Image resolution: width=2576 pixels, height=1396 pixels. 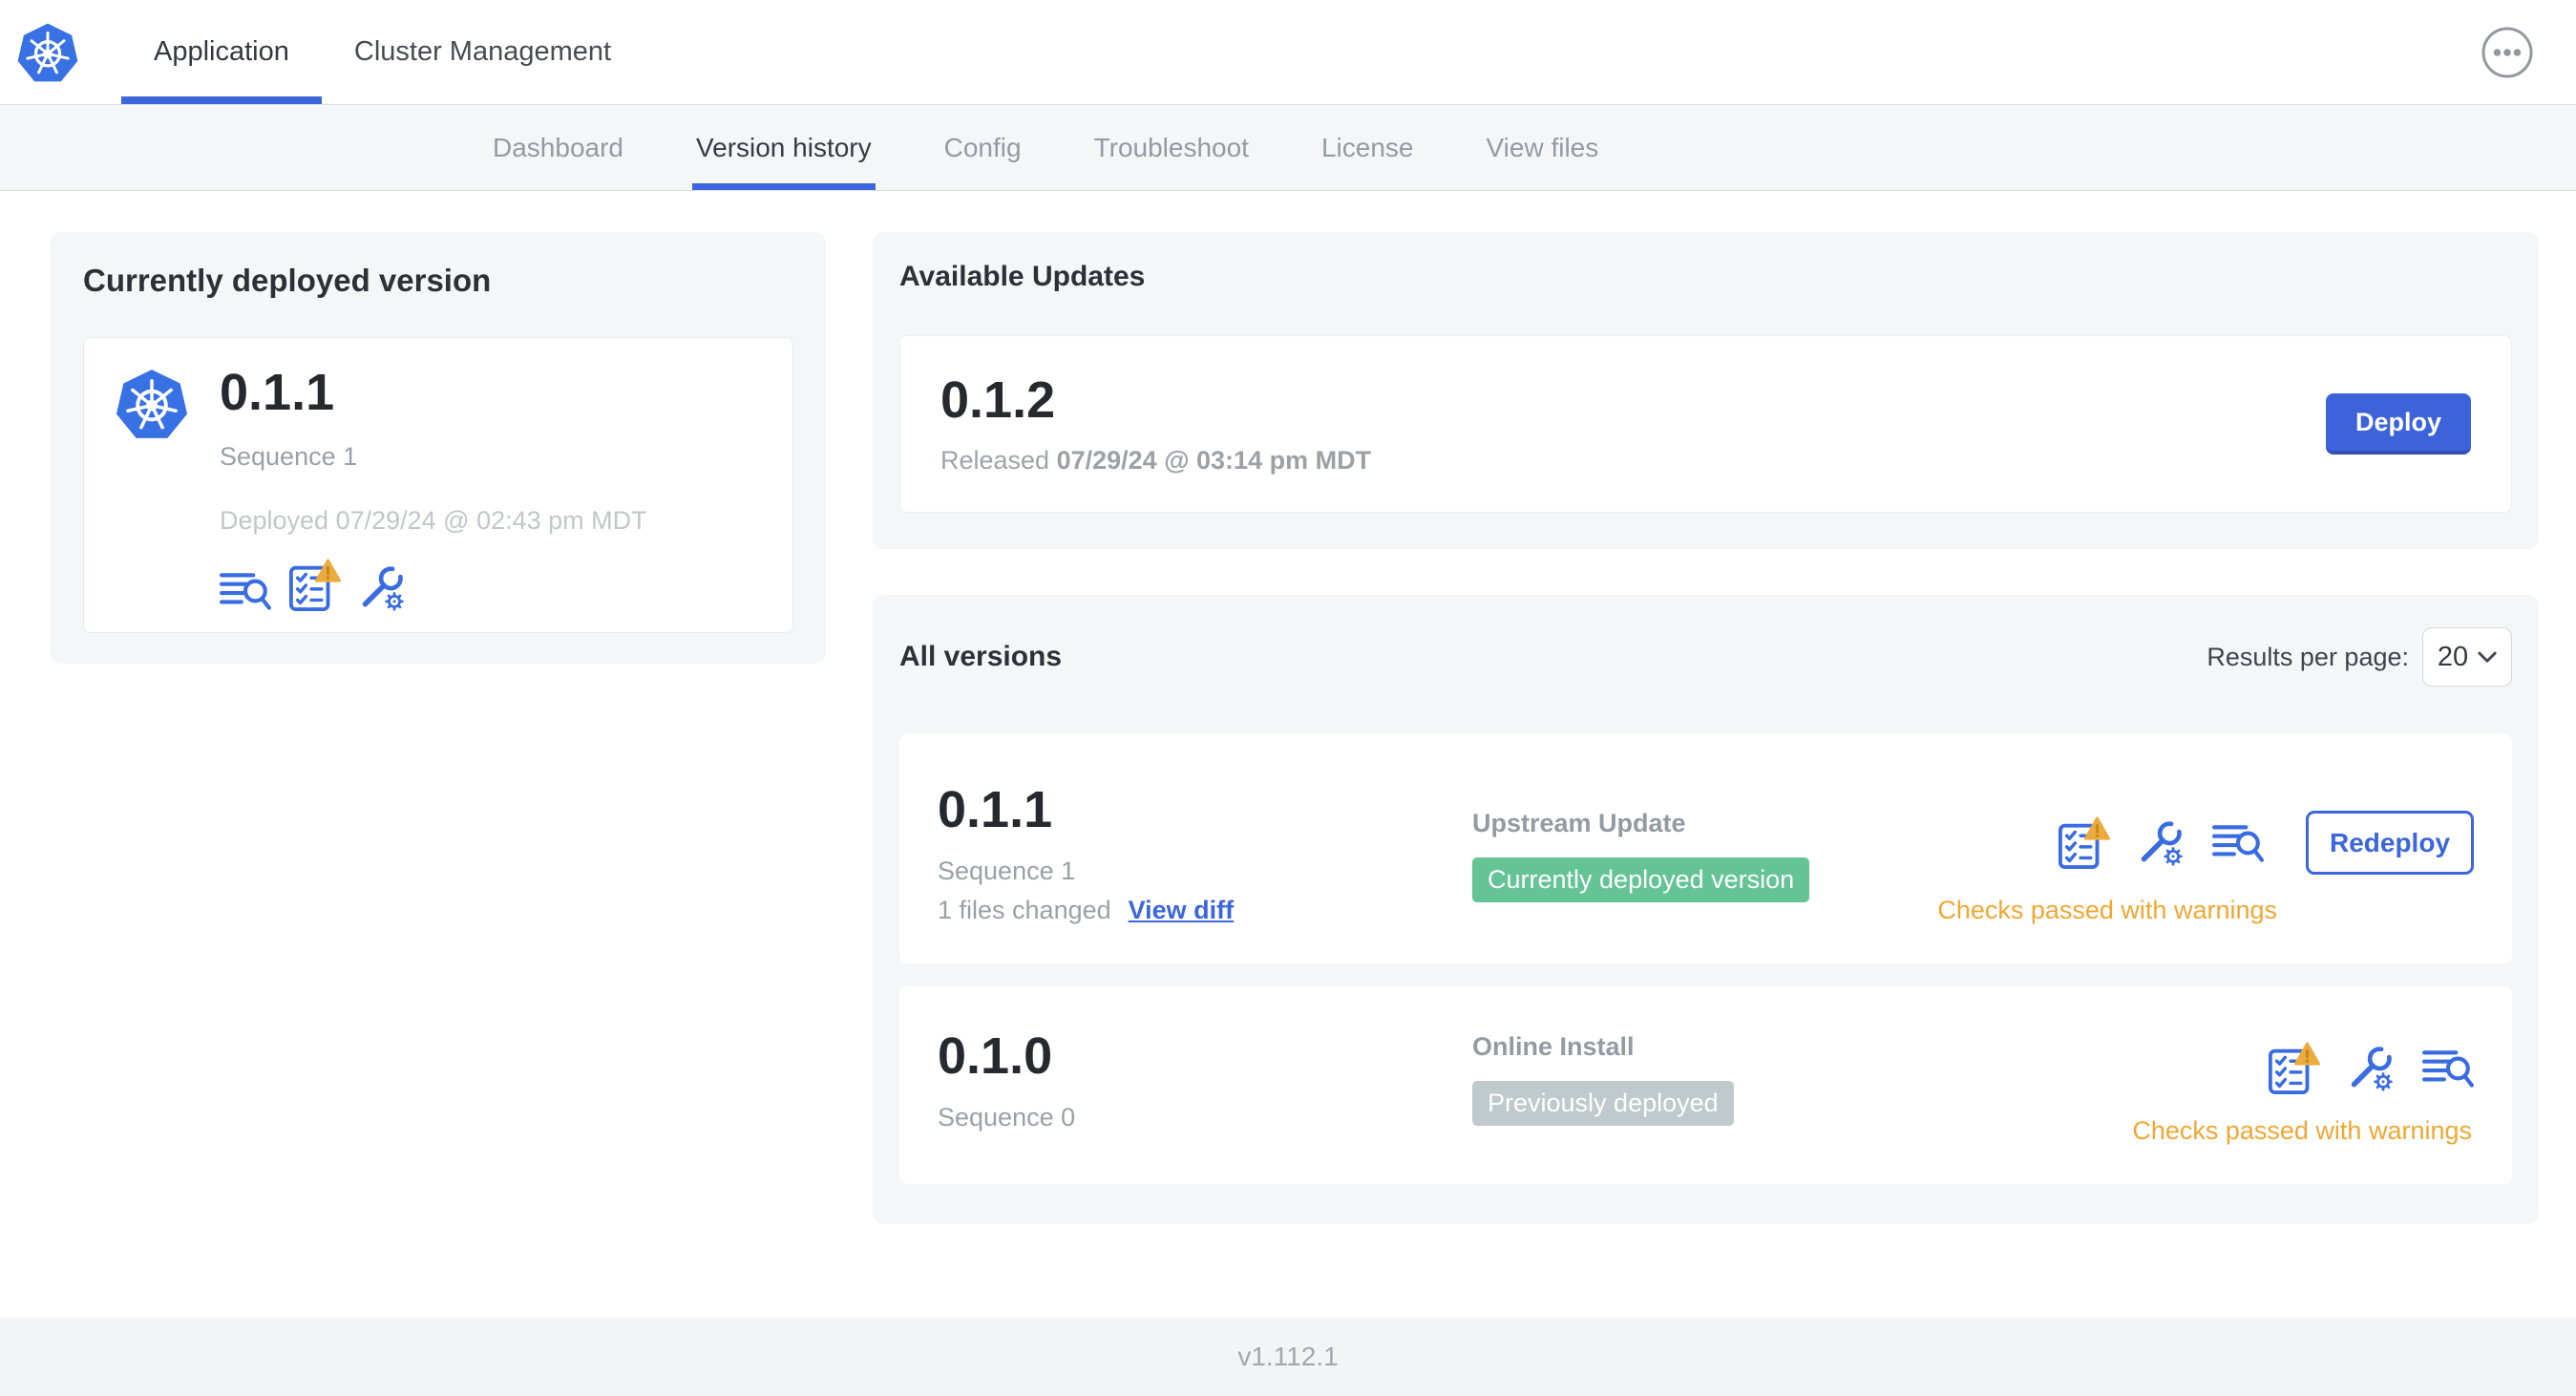 What do you see at coordinates (2453, 656) in the screenshot?
I see `results-per-page-value: 20` at bounding box center [2453, 656].